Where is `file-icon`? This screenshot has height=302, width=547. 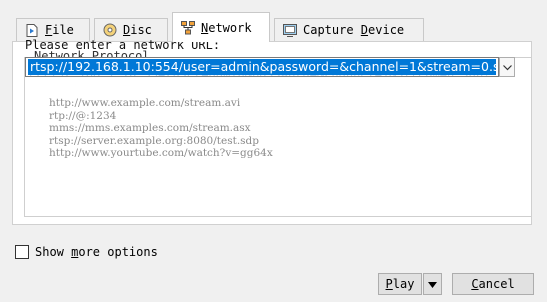
file-icon is located at coordinates (32, 30).